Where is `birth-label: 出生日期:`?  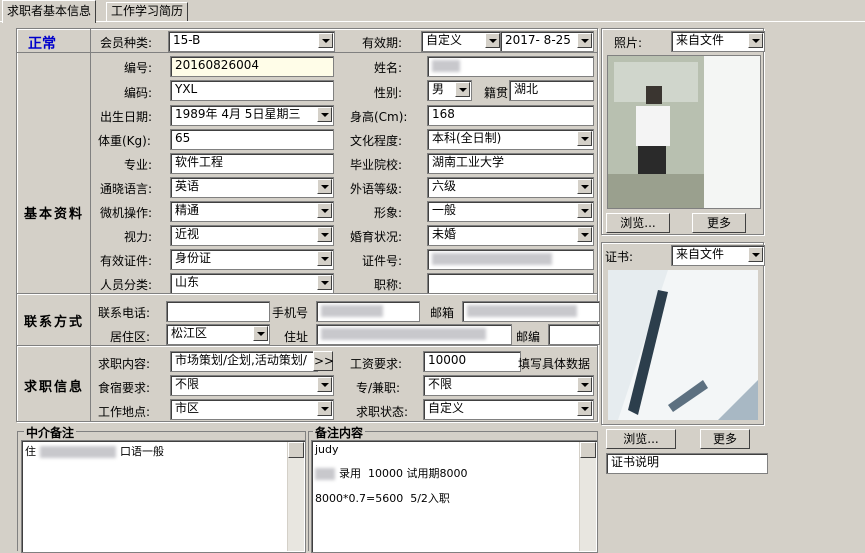 birth-label: 出生日期: is located at coordinates (126, 117).